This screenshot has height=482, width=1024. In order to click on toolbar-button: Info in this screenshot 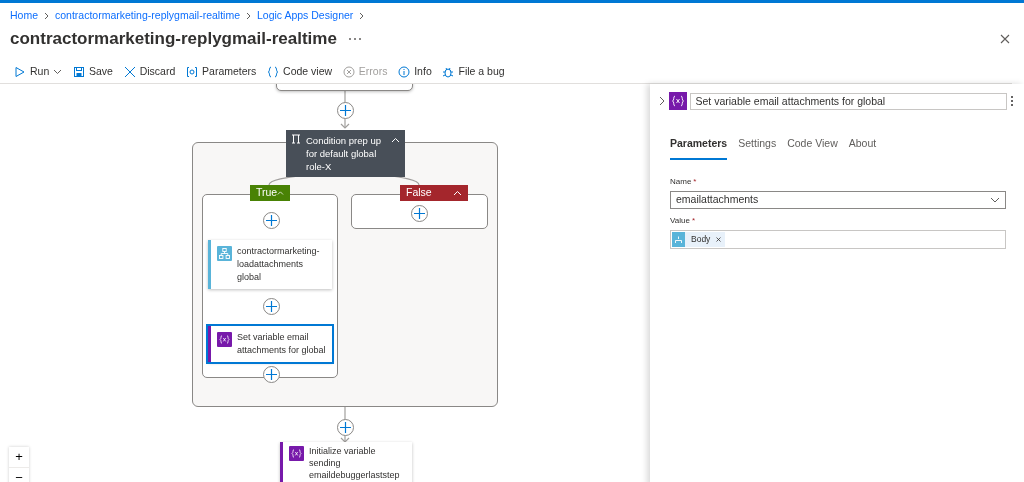, I will do `click(415, 71)`.